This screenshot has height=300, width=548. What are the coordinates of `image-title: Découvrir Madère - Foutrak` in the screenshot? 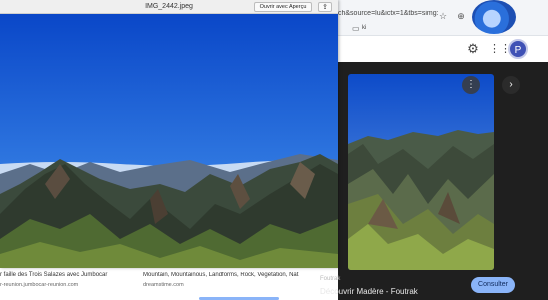 It's located at (369, 291).